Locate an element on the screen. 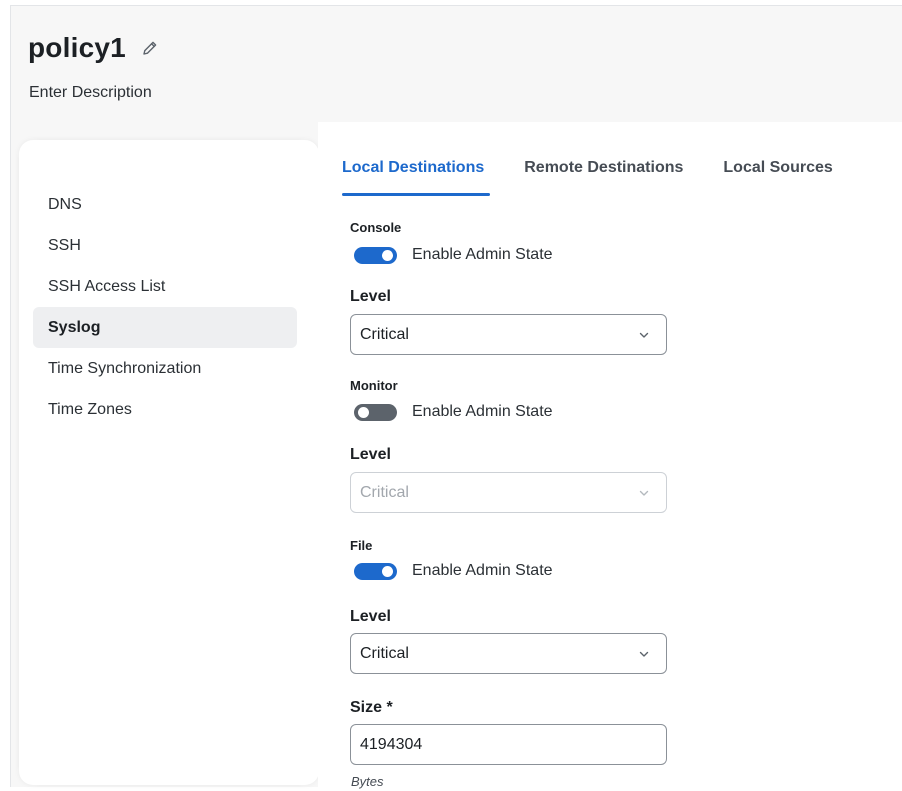  page-title: policy1 is located at coordinates (77, 47).